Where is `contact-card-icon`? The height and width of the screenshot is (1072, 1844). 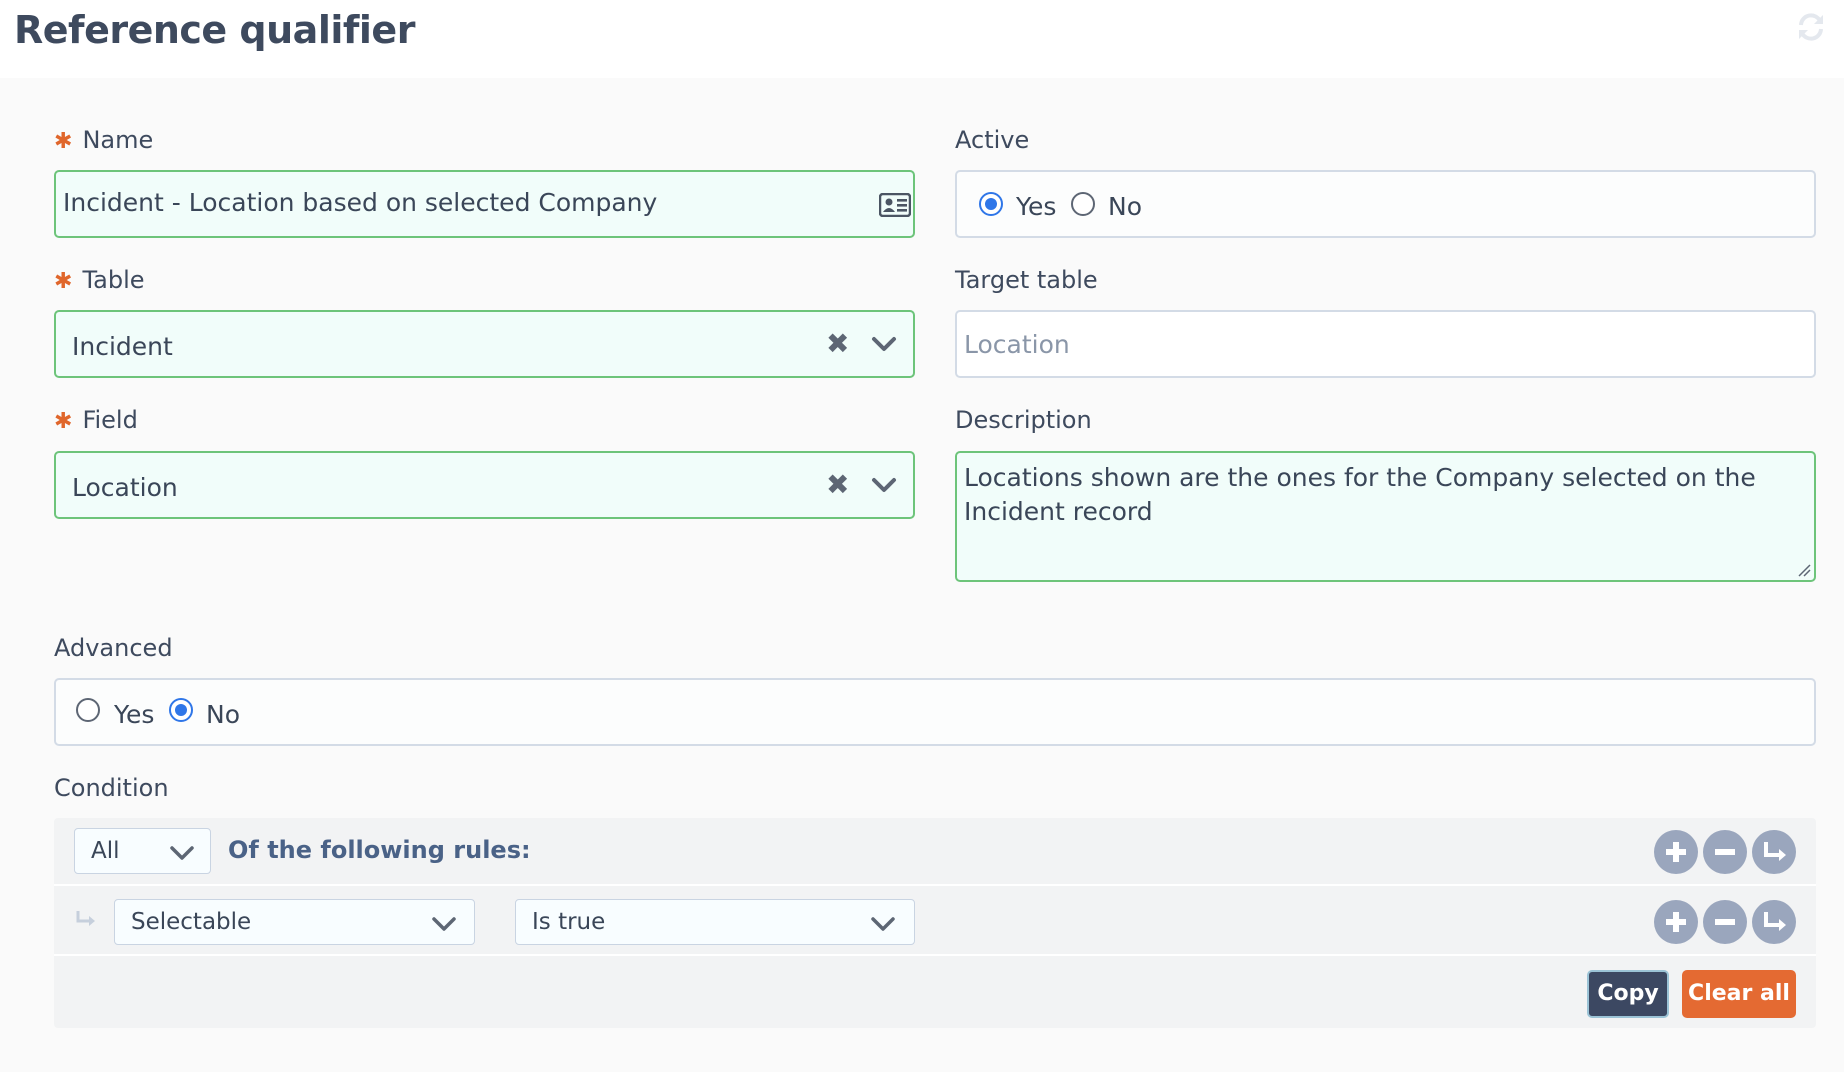
contact-card-icon is located at coordinates (895, 205).